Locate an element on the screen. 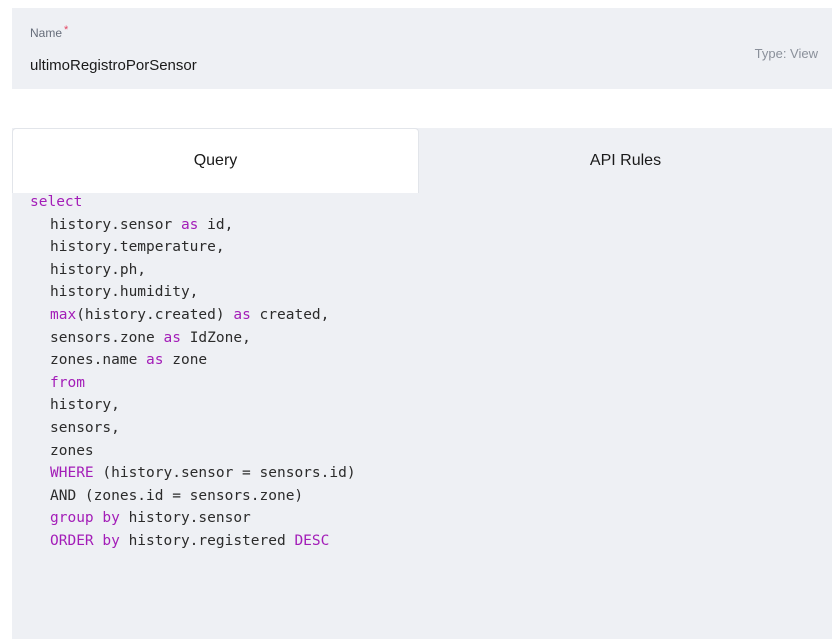 The width and height of the screenshot is (832, 639). name-label: Name * is located at coordinates (49, 32).